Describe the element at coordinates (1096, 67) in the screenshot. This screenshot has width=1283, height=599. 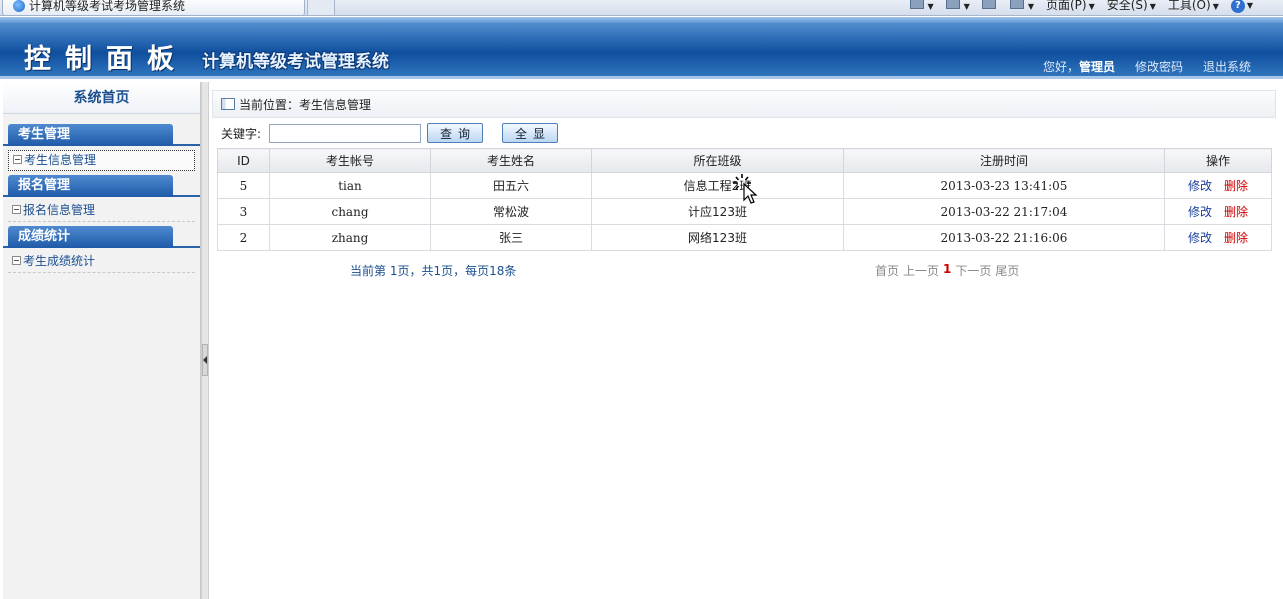
I see `username: 管理员` at that location.